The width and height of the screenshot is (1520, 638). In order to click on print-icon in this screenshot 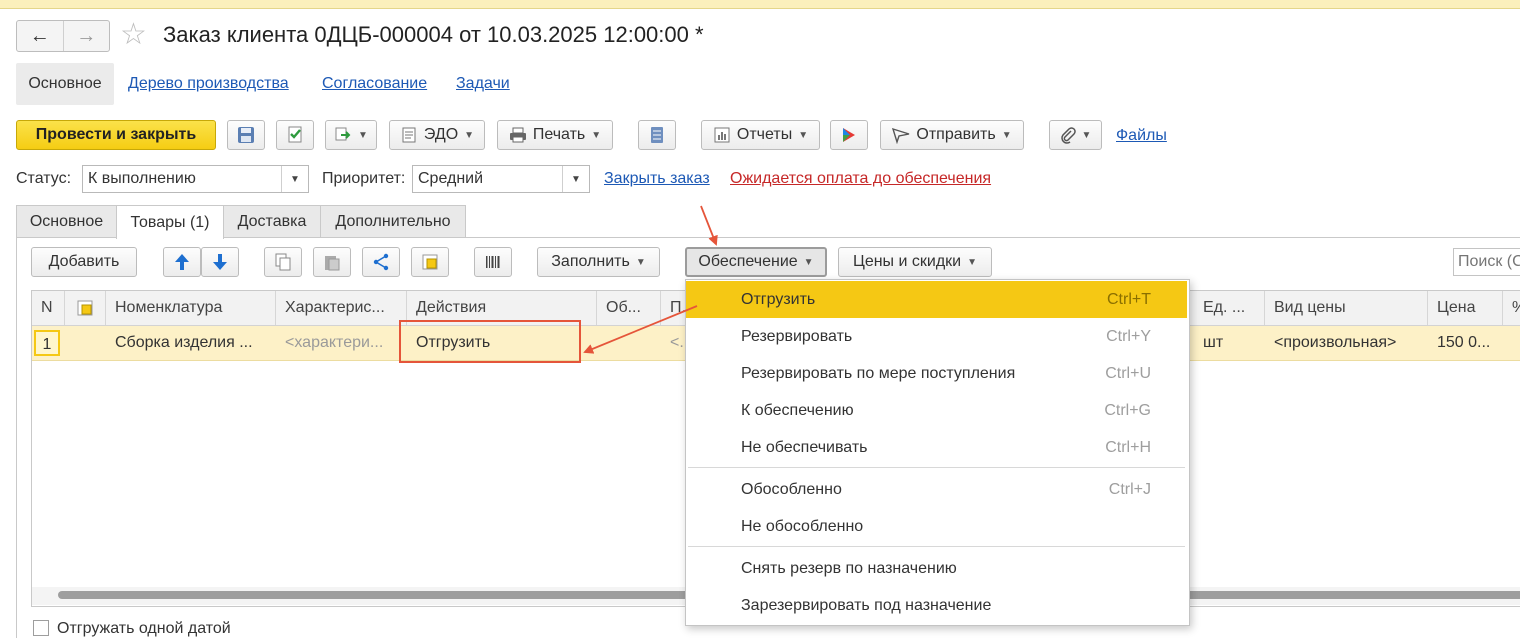, I will do `click(517, 135)`.